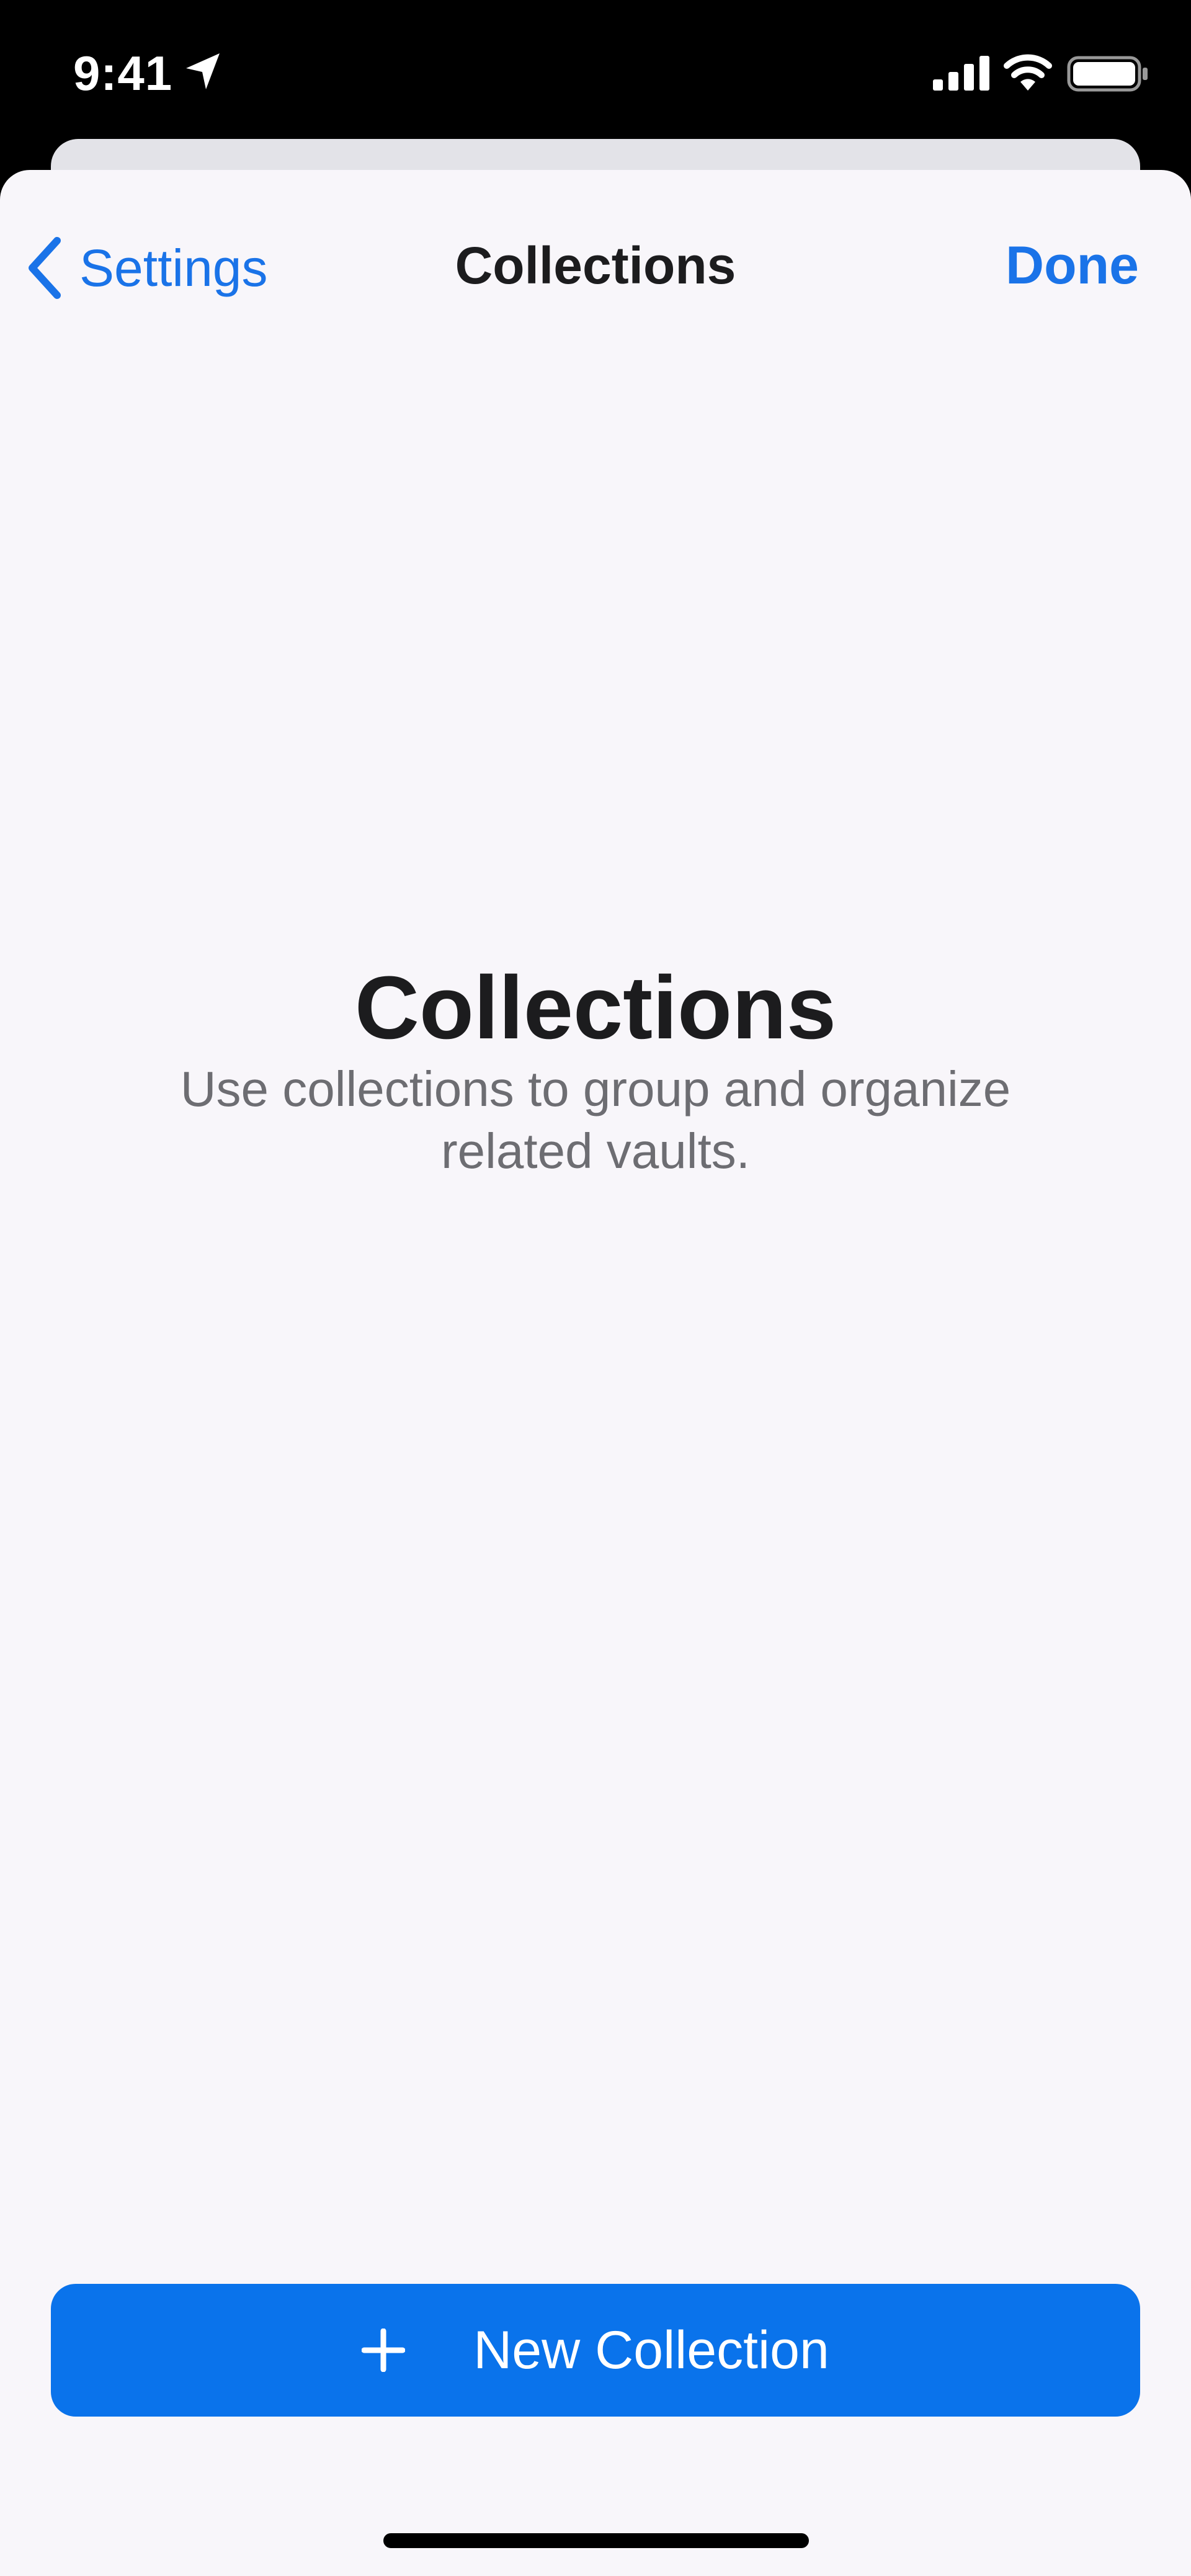 This screenshot has height=2576, width=1191. I want to click on empty-state-title: Collections, so click(595, 1008).